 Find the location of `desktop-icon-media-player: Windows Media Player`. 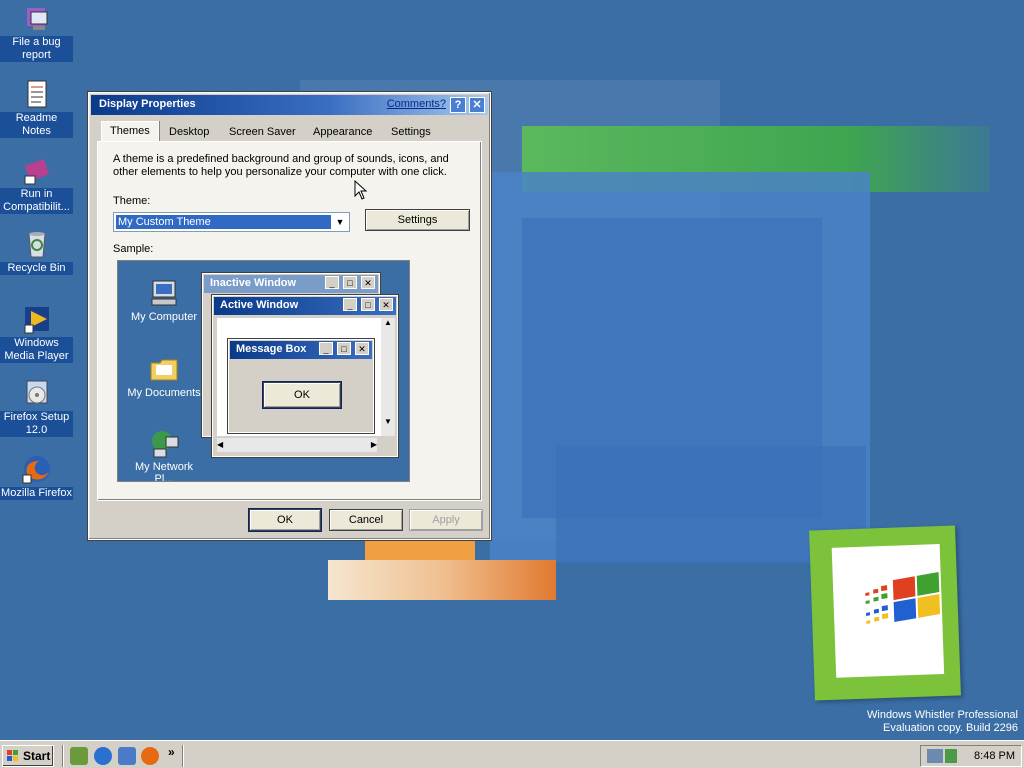

desktop-icon-media-player: Windows Media Player is located at coordinates (36, 333).